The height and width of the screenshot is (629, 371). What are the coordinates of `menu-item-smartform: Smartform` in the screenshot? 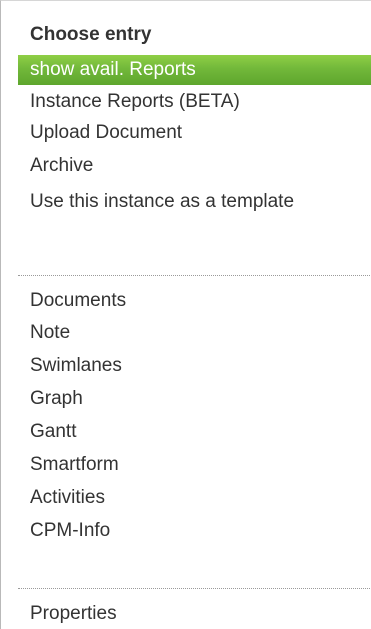 It's located at (194, 465).